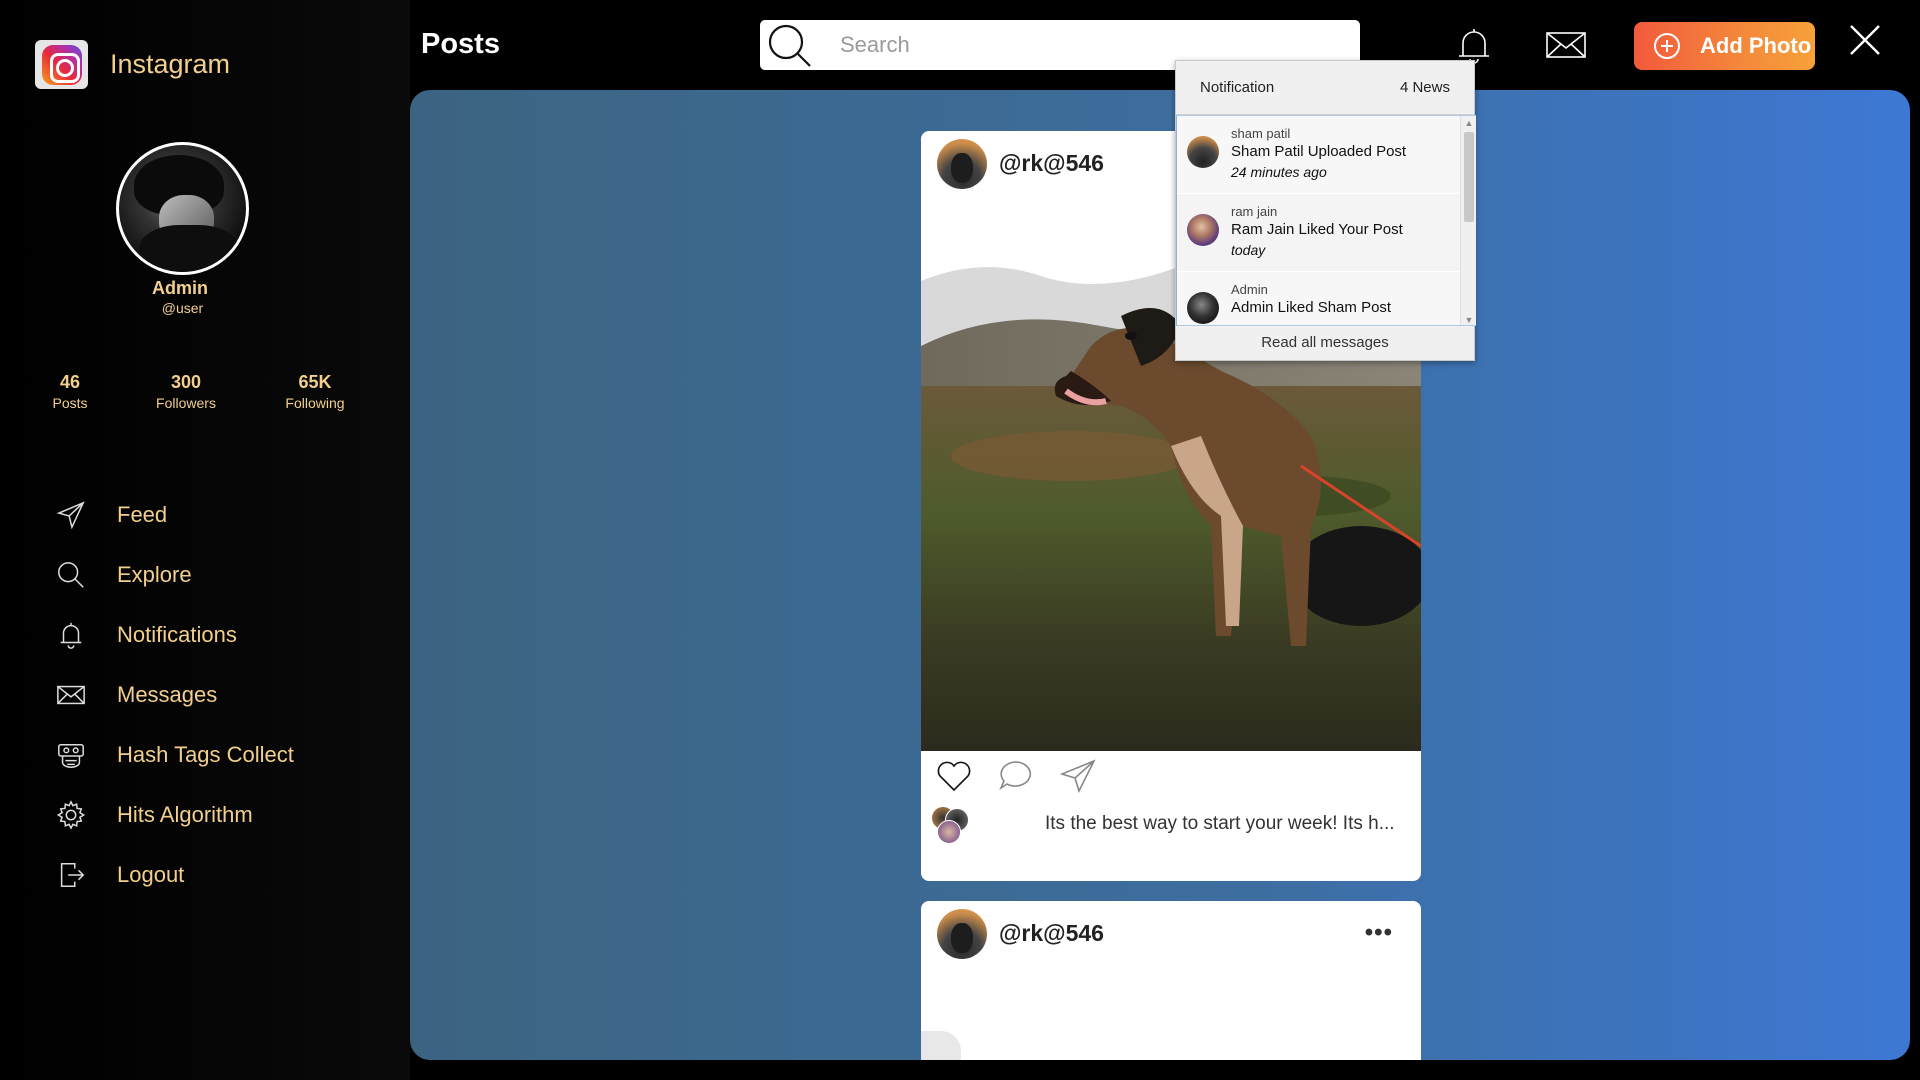 The width and height of the screenshot is (1920, 1080). Describe the element at coordinates (1468, 123) in the screenshot. I see `chevron-up-icon: ▲` at that location.